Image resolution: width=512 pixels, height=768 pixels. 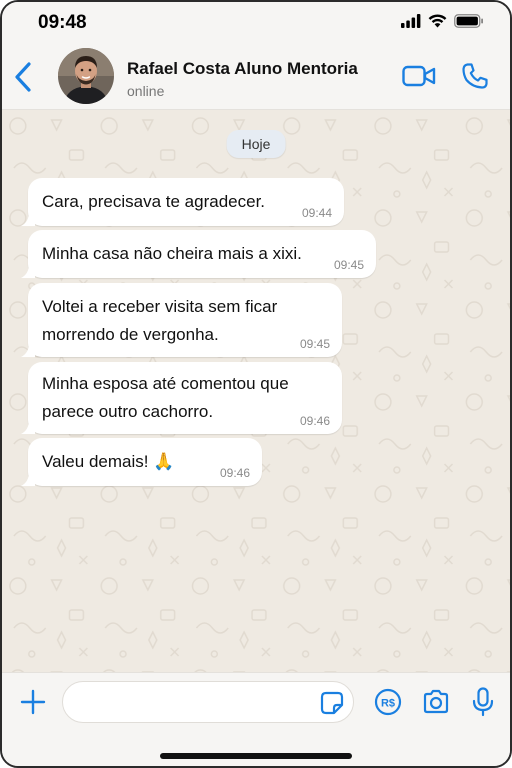 What do you see at coordinates (160, 306) in the screenshot?
I see `message-line: Voltei a receber visita sem ficar` at bounding box center [160, 306].